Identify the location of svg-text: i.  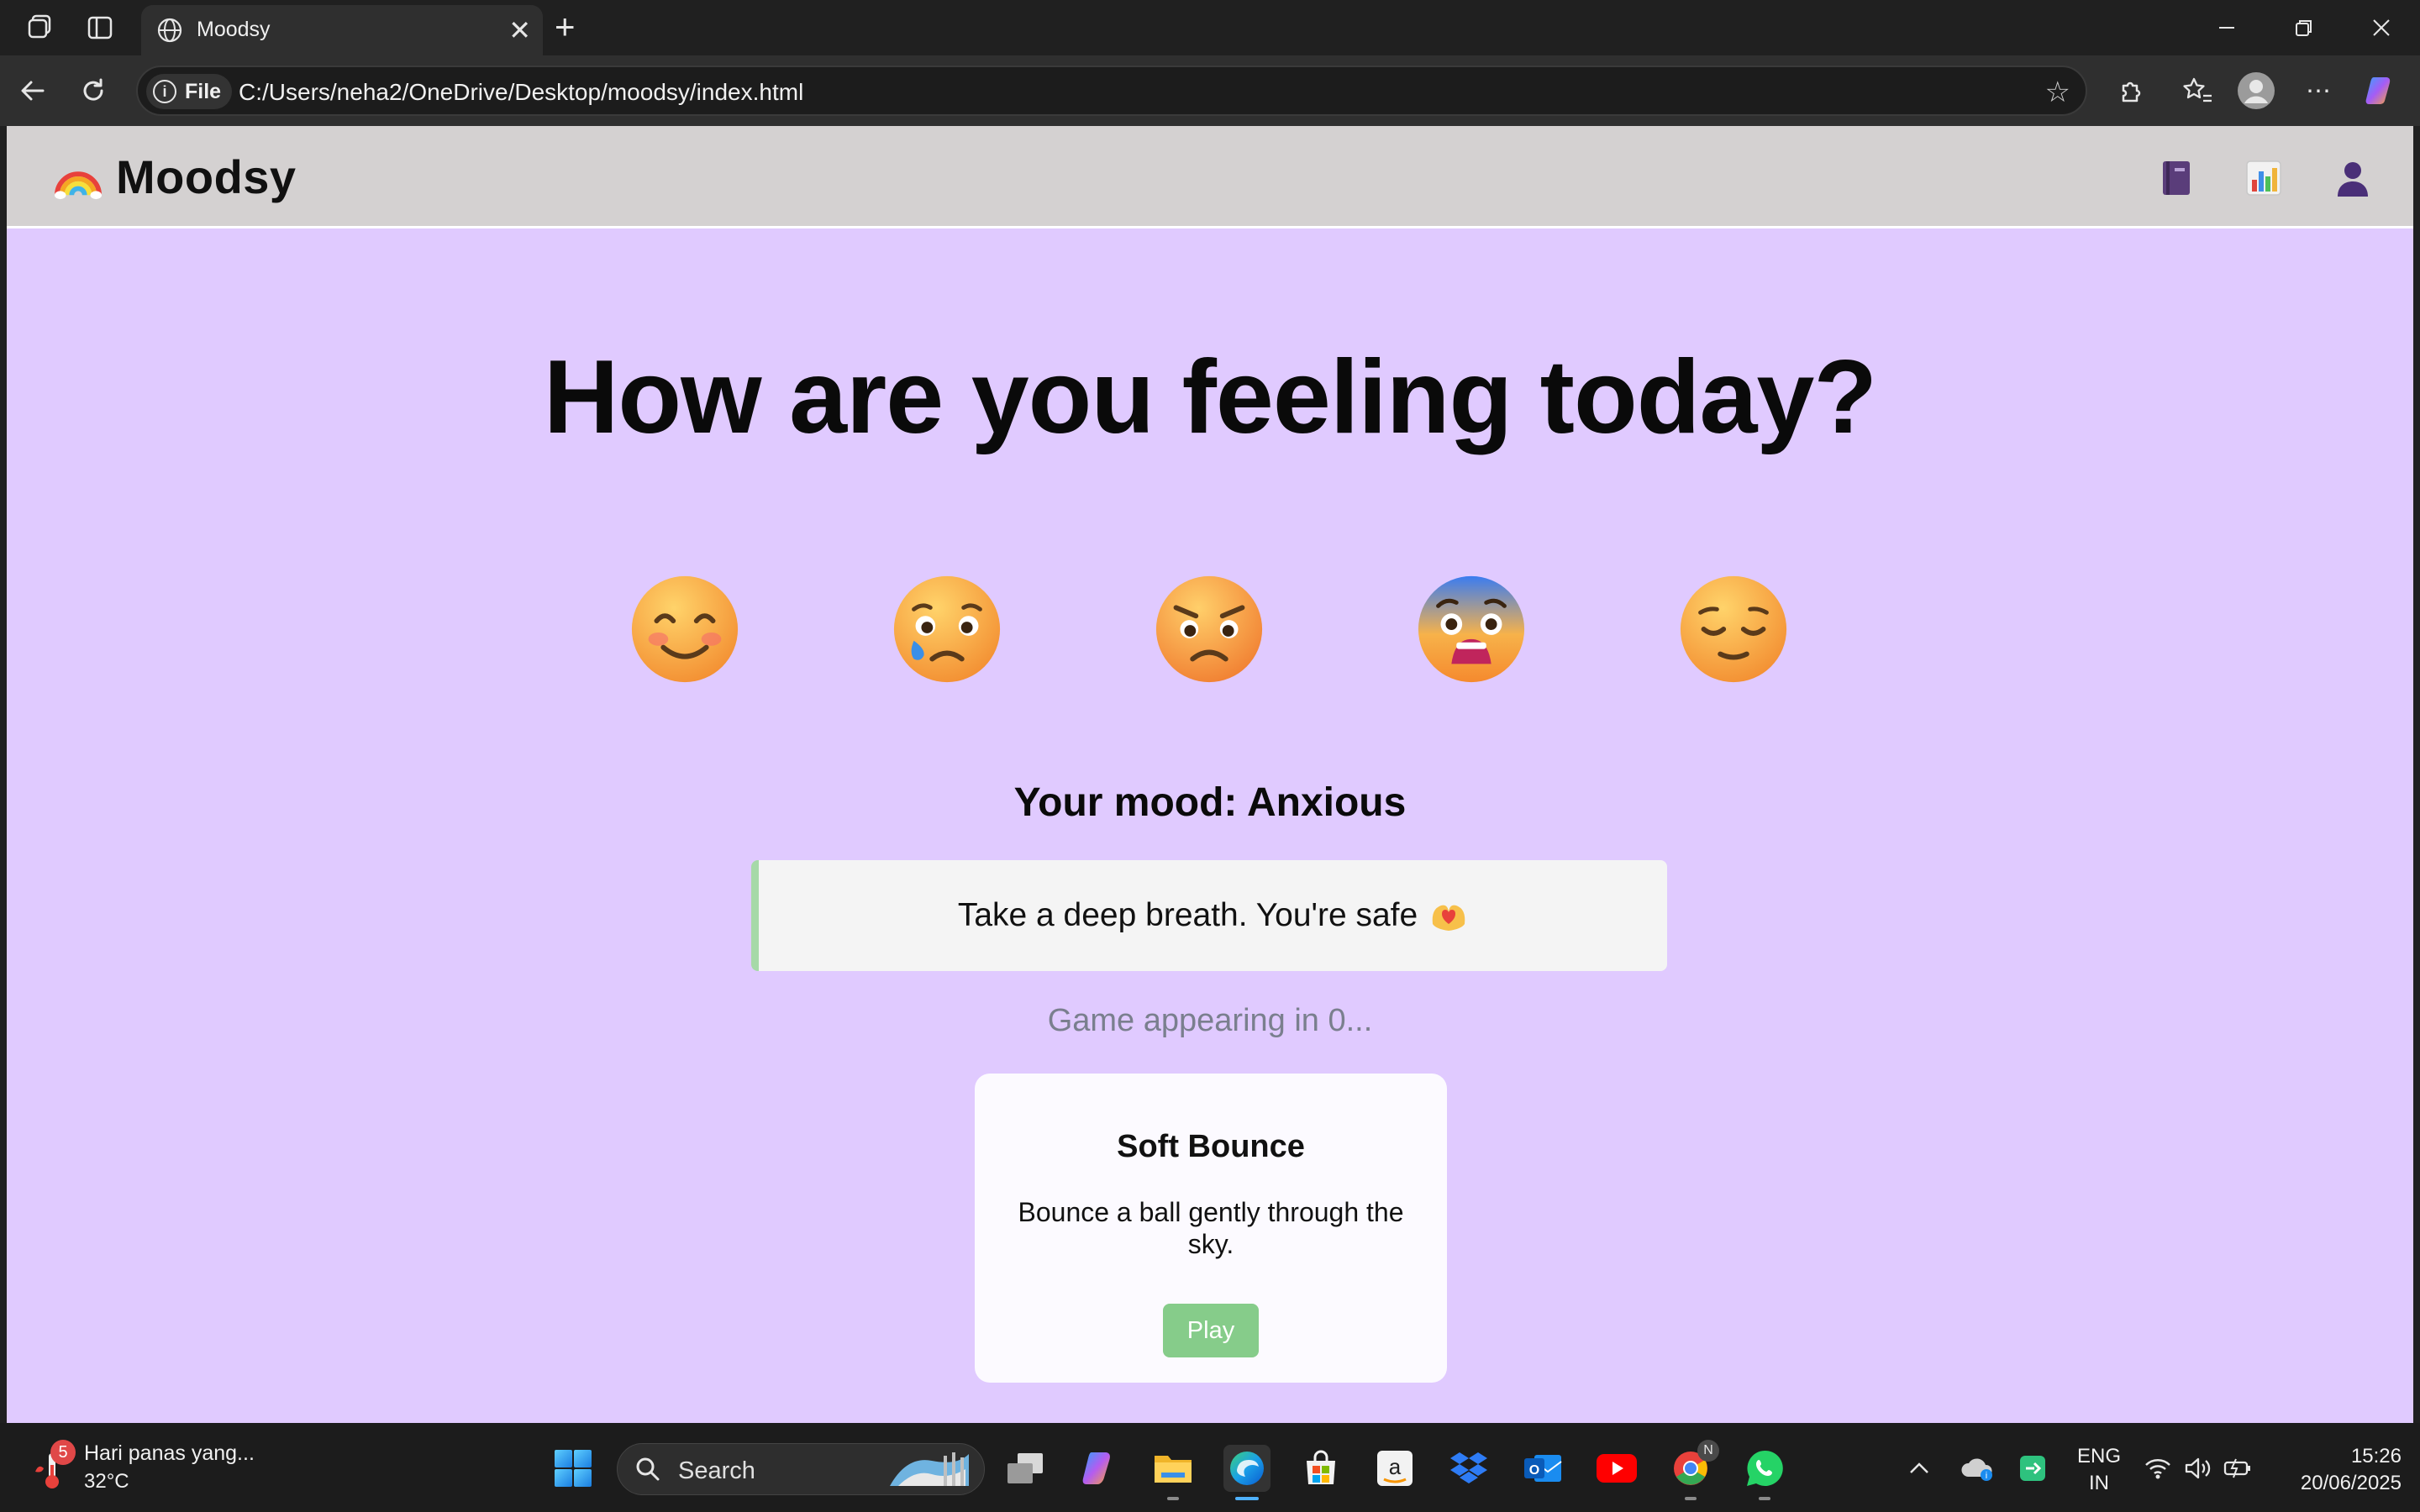
(1986, 1476).